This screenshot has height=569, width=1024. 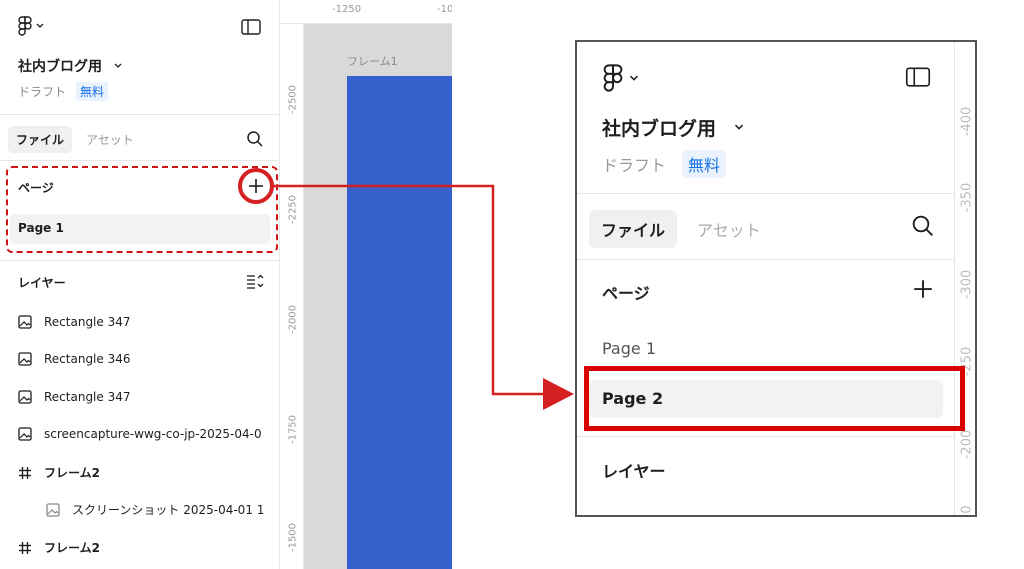 I want to click on layer-label: Rectangle 346, so click(x=87, y=359).